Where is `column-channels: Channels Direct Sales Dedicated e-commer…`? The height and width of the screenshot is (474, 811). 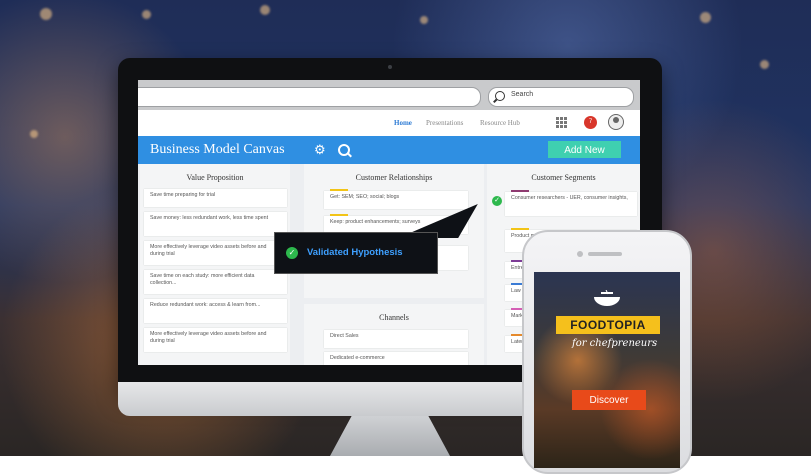
column-channels: Channels Direct Sales Dedicated e-commer… is located at coordinates (394, 334).